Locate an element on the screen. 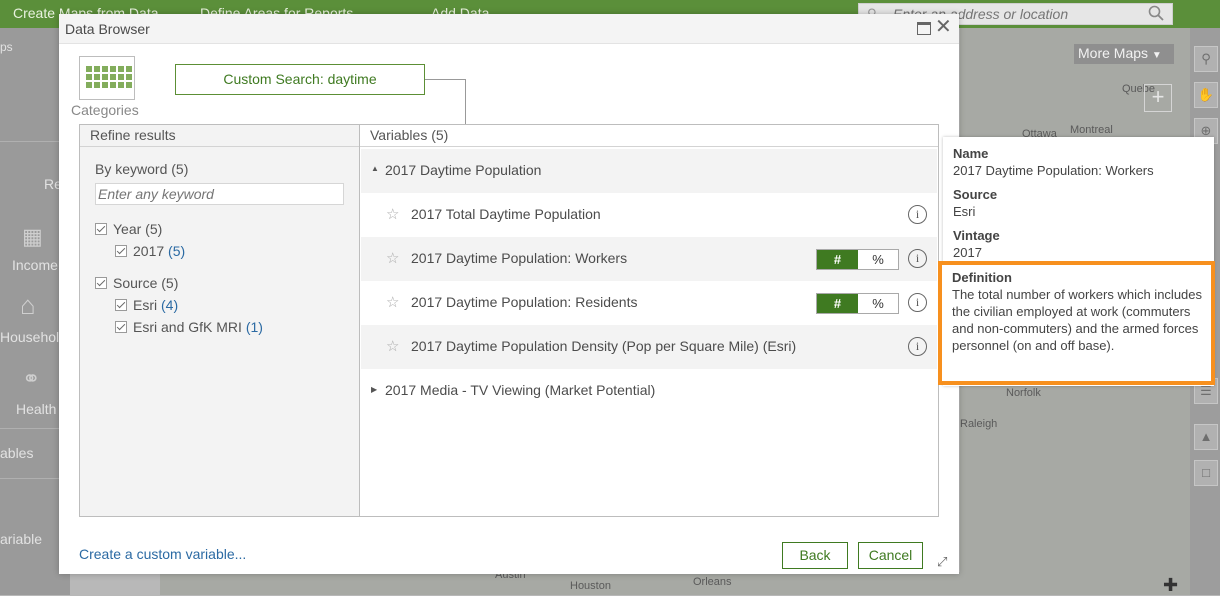  facet-year-label: Year (5) is located at coordinates (138, 229).